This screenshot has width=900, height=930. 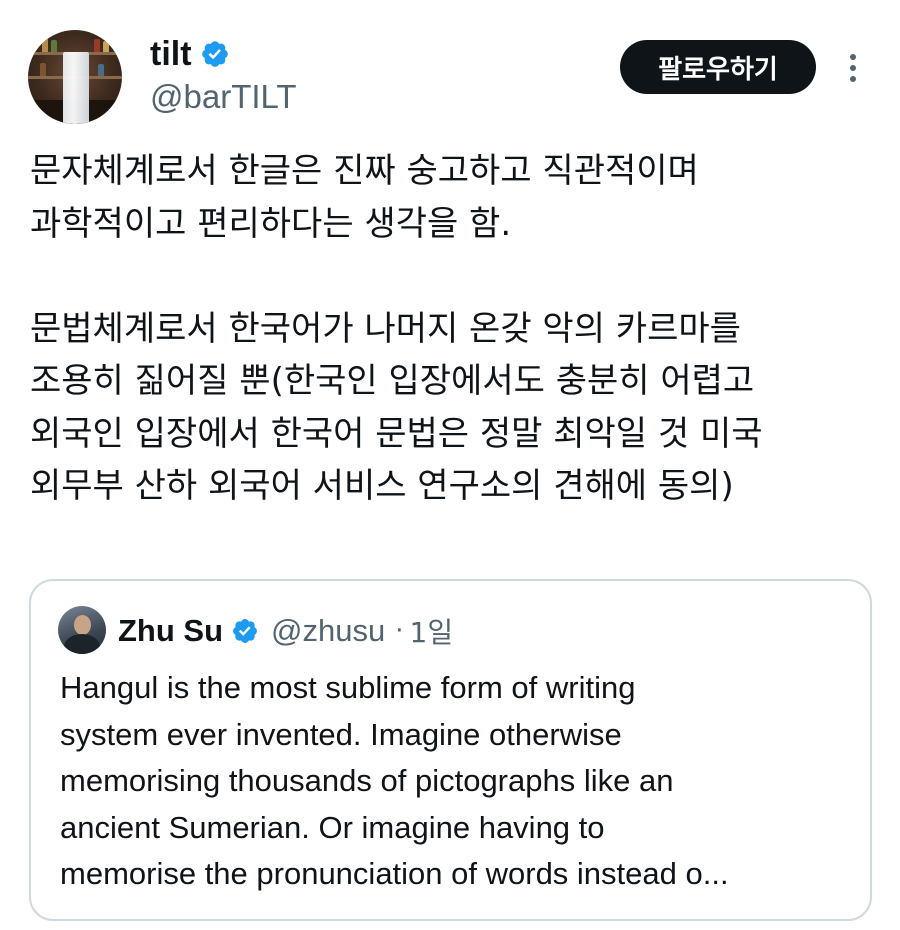 I want to click on avatar-glass, so click(x=76, y=88).